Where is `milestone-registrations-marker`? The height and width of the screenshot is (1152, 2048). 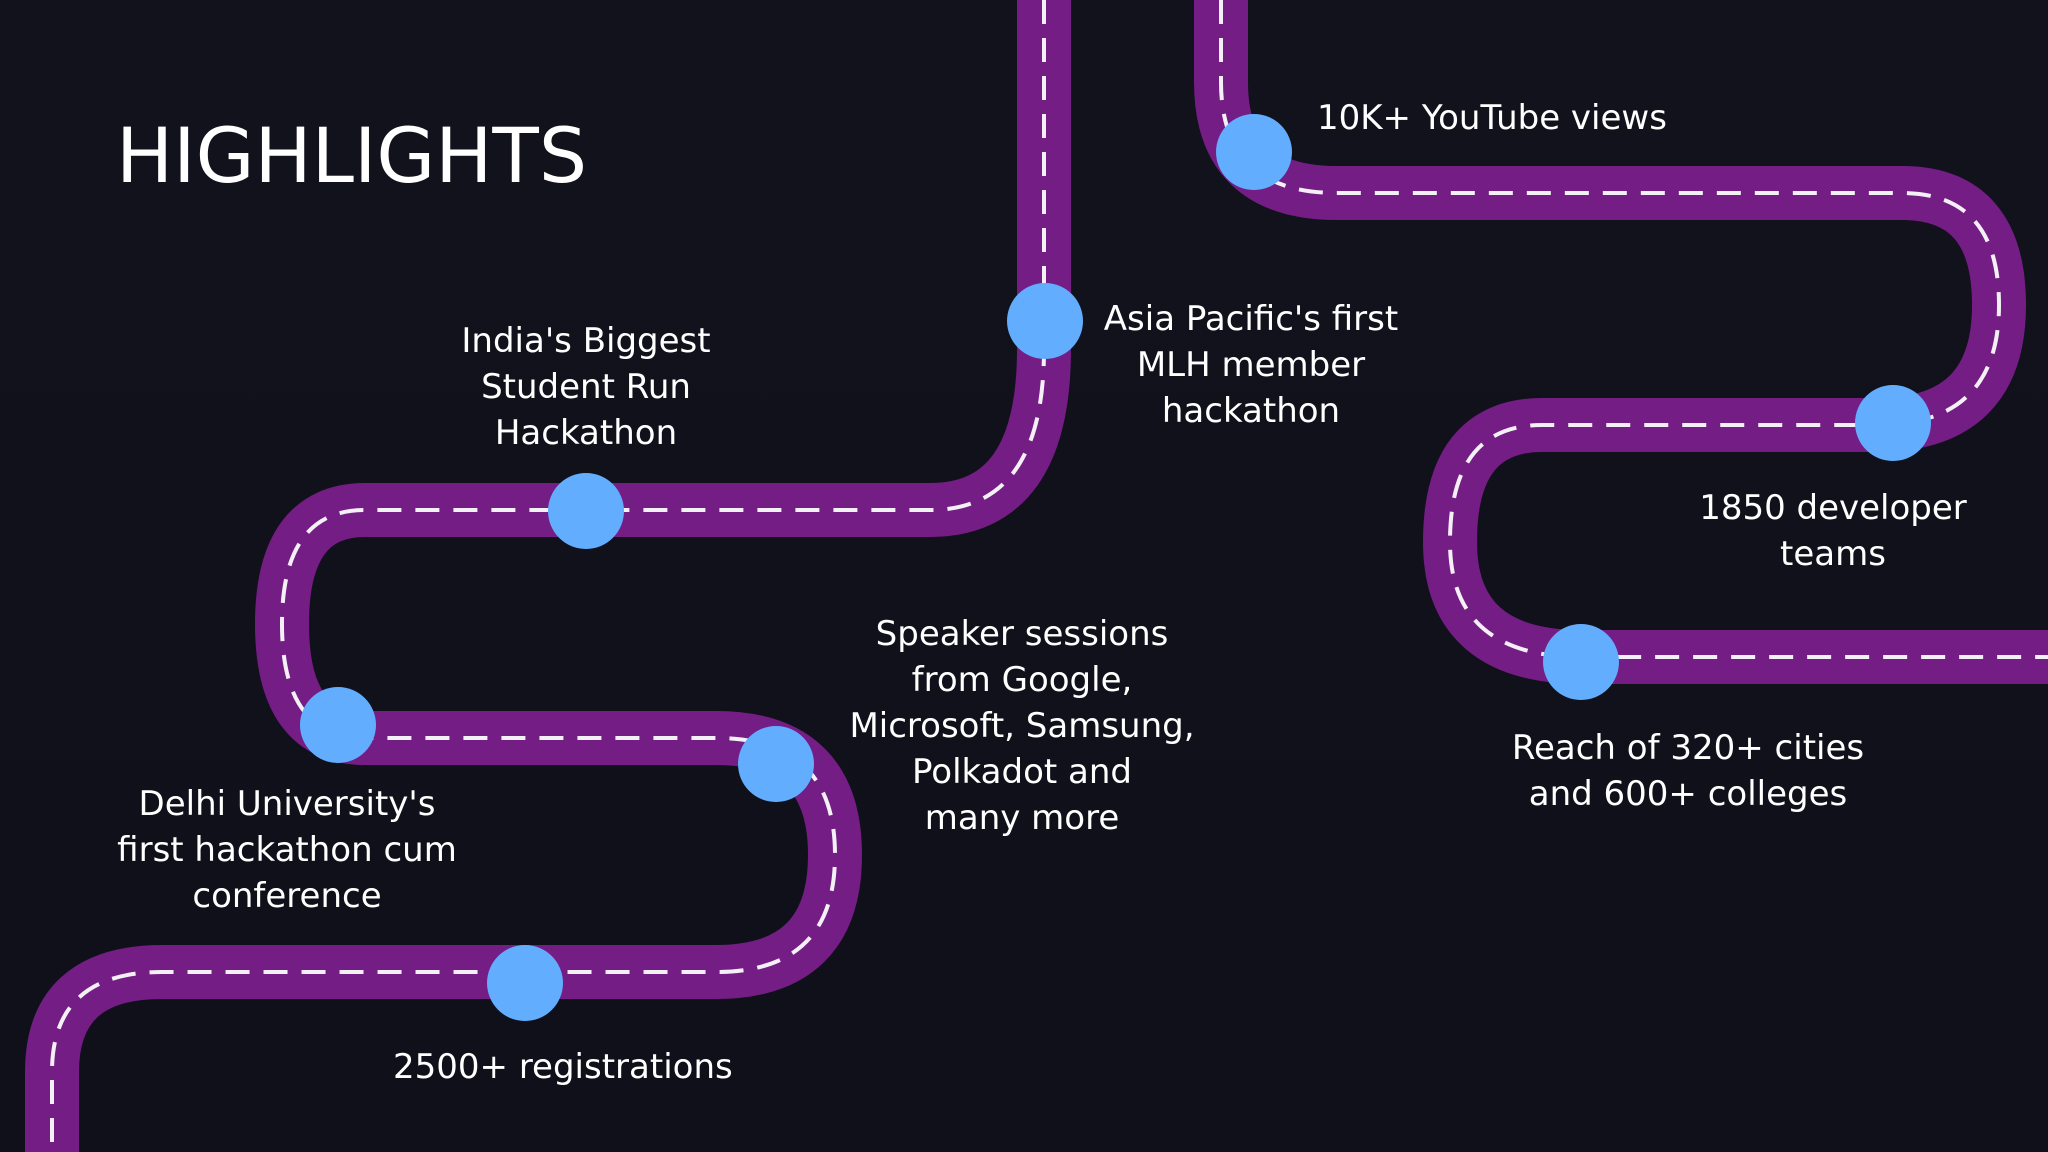 milestone-registrations-marker is located at coordinates (525, 983).